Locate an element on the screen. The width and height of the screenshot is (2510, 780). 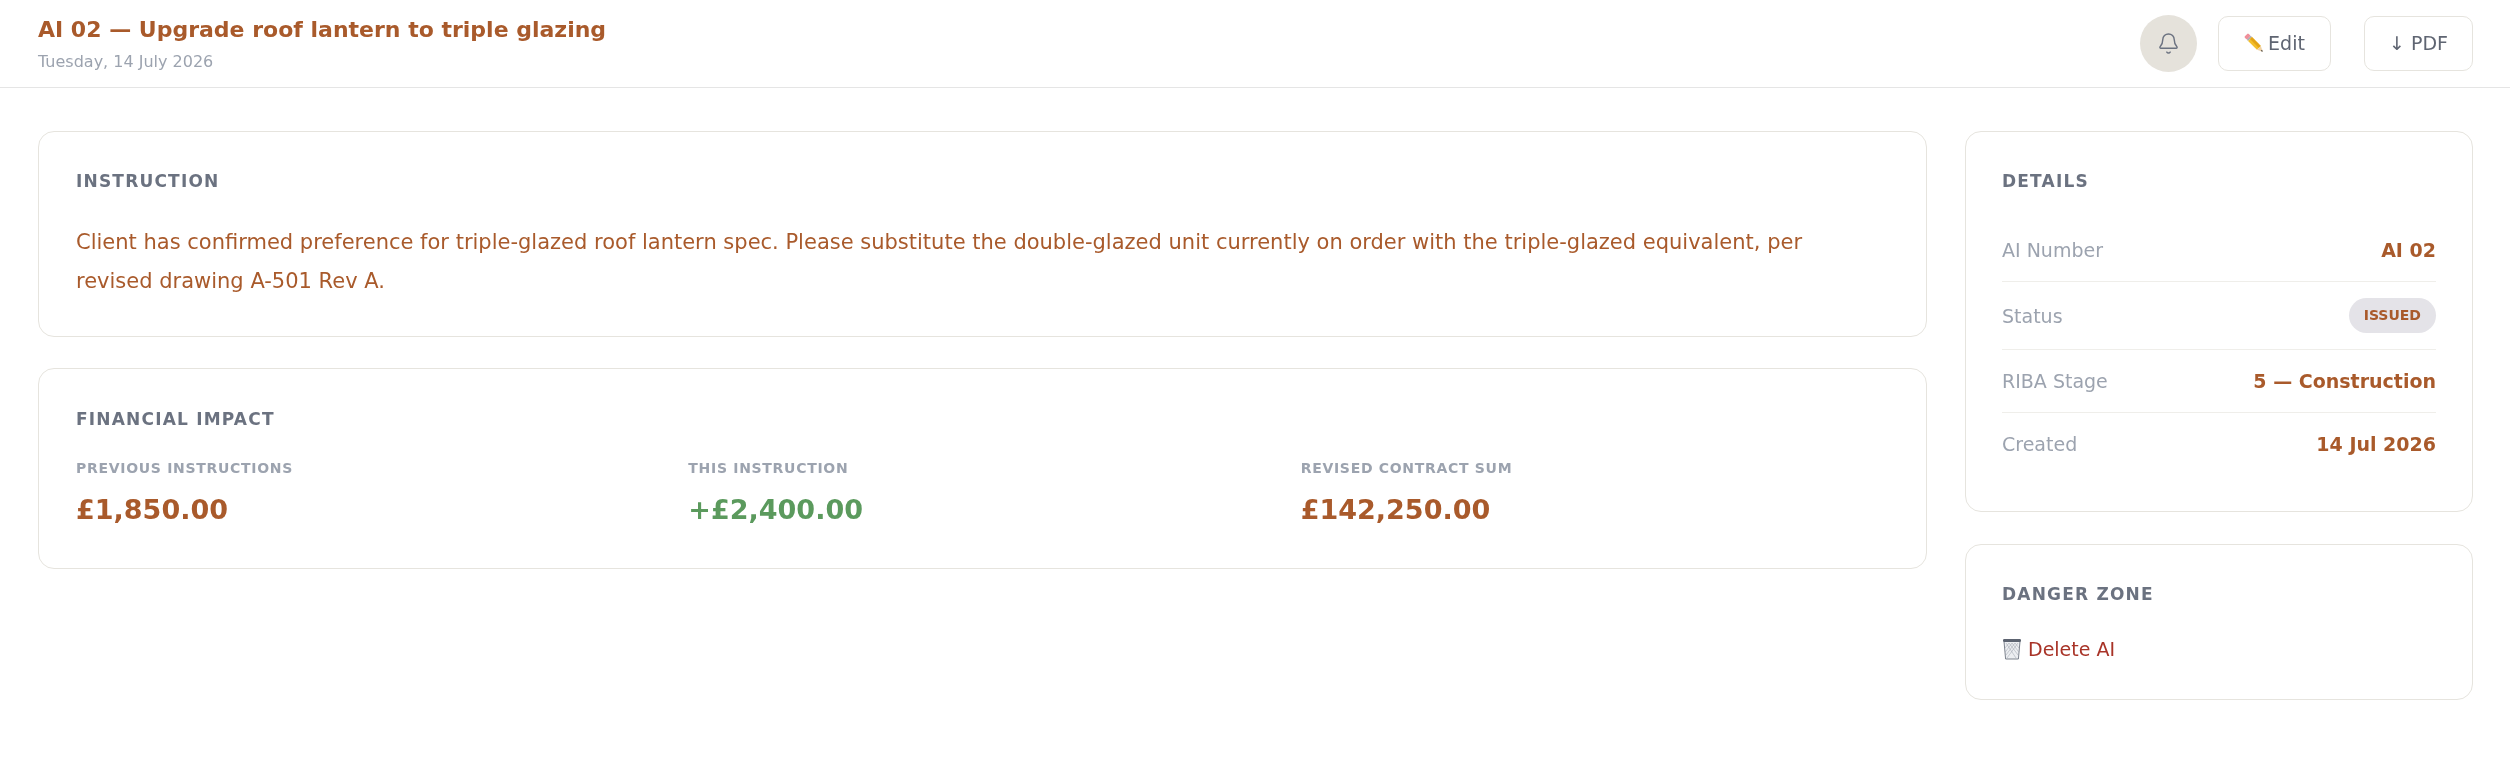
detail-label: AI Number is located at coordinates (2052, 250).